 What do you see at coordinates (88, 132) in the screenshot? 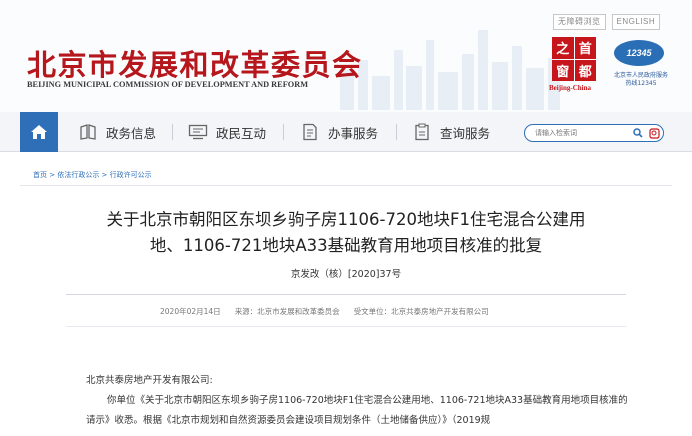
I see `book-icon` at bounding box center [88, 132].